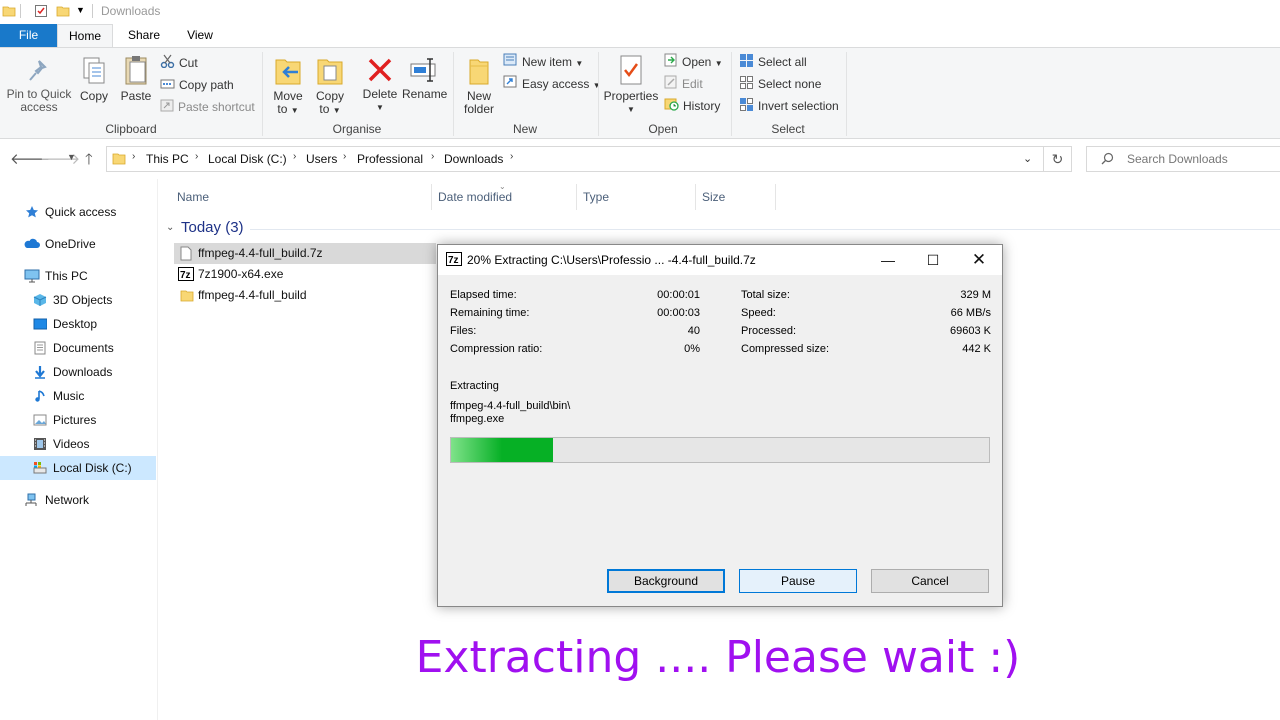  What do you see at coordinates (1027, 158) in the screenshot?
I see `address-history-chevron-icon: ⌄` at bounding box center [1027, 158].